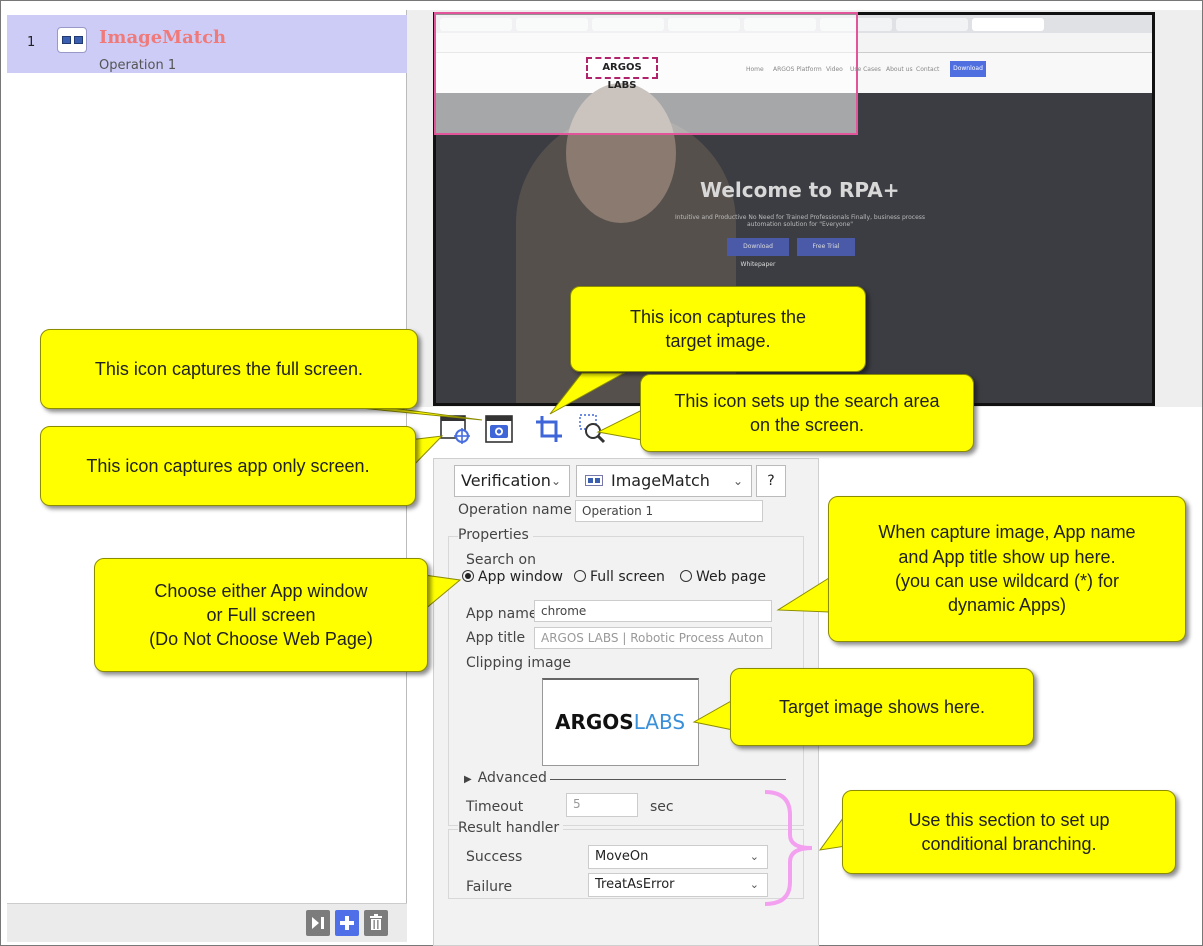 The width and height of the screenshot is (1203, 946). What do you see at coordinates (771, 481) in the screenshot?
I see `help-button: ?` at bounding box center [771, 481].